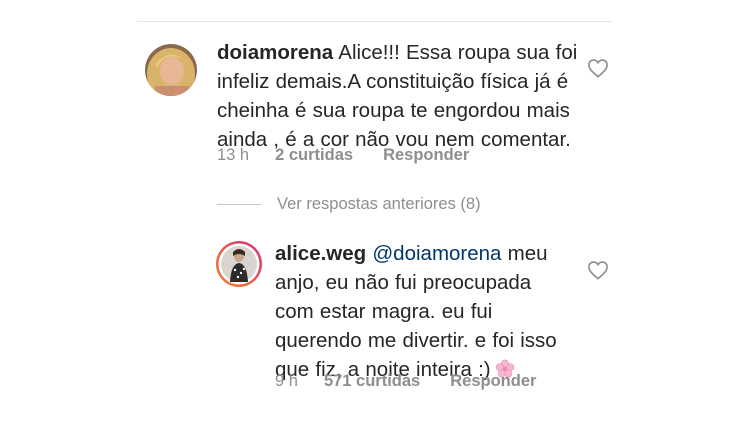 The width and height of the screenshot is (750, 421). Describe the element at coordinates (374, 21) in the screenshot. I see `top-divider` at that location.